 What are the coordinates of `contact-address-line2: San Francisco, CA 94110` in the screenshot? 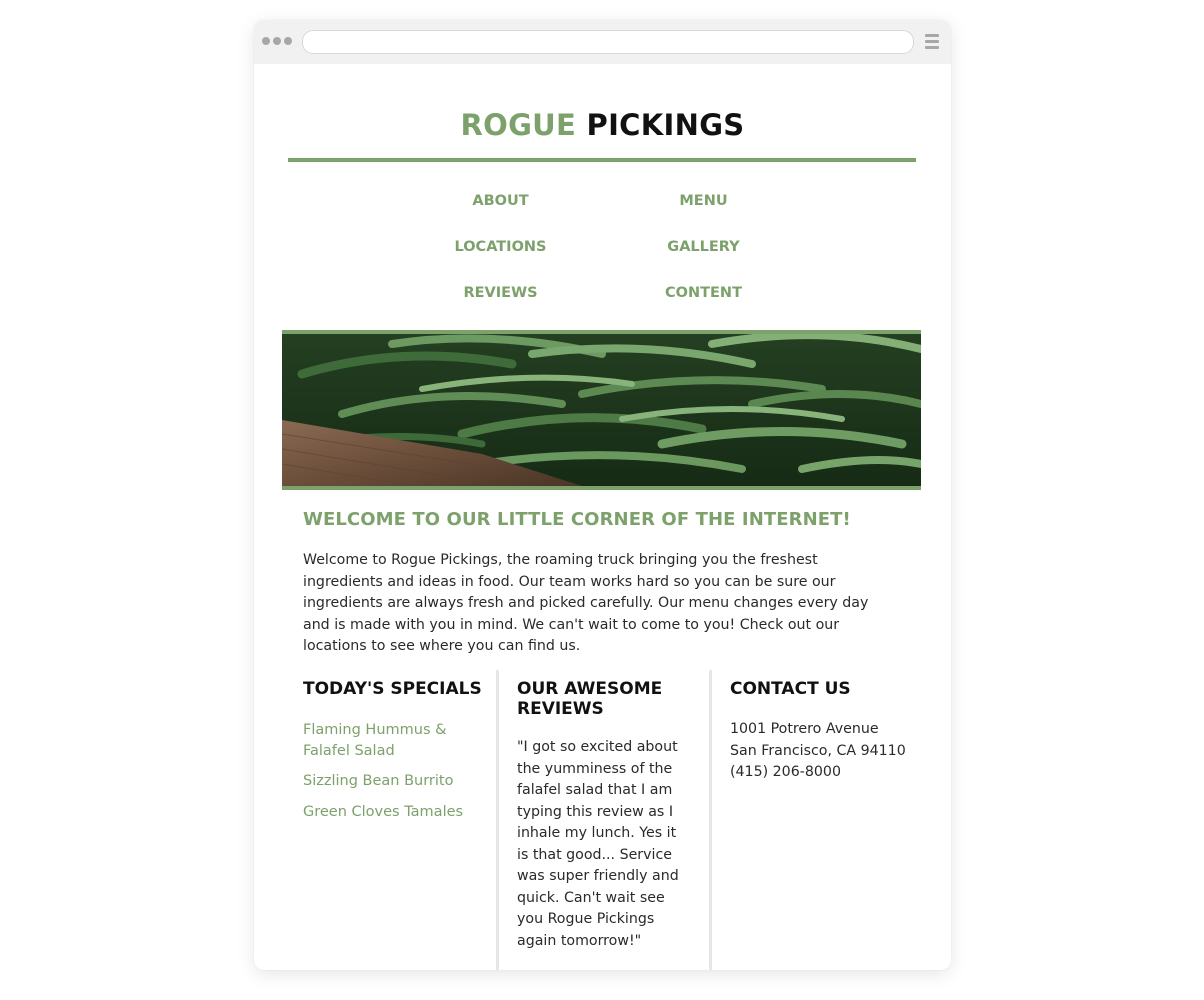 It's located at (818, 750).